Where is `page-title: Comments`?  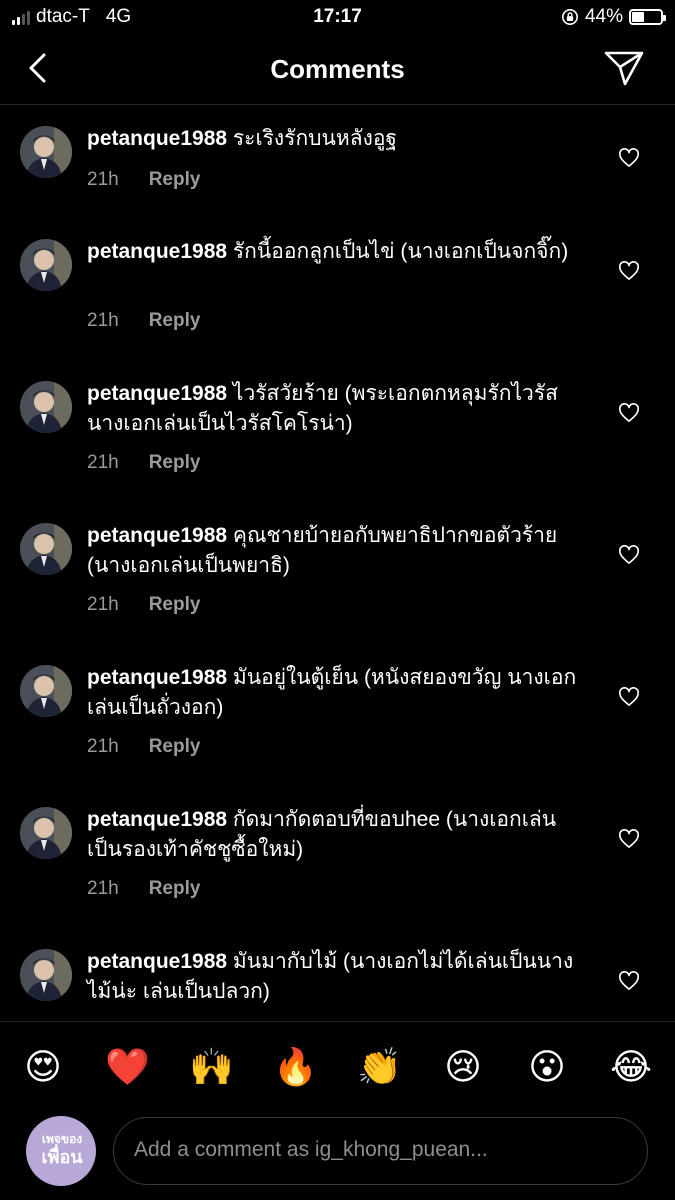 page-title: Comments is located at coordinates (337, 69).